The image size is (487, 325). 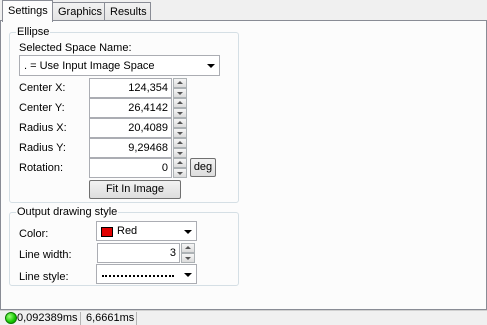 I want to click on status-time-2: 6,6661ms, so click(x=110, y=318).